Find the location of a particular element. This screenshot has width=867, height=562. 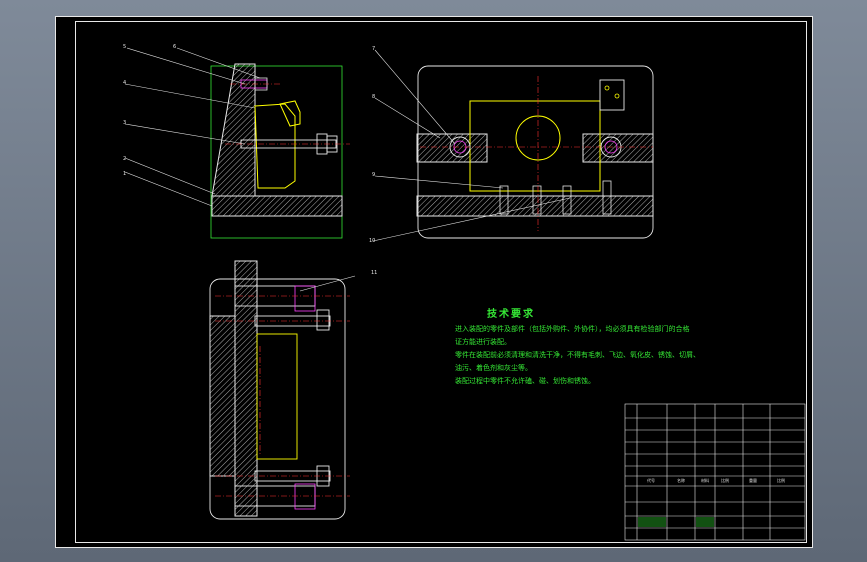

callout-number: 4 is located at coordinates (125, 83).